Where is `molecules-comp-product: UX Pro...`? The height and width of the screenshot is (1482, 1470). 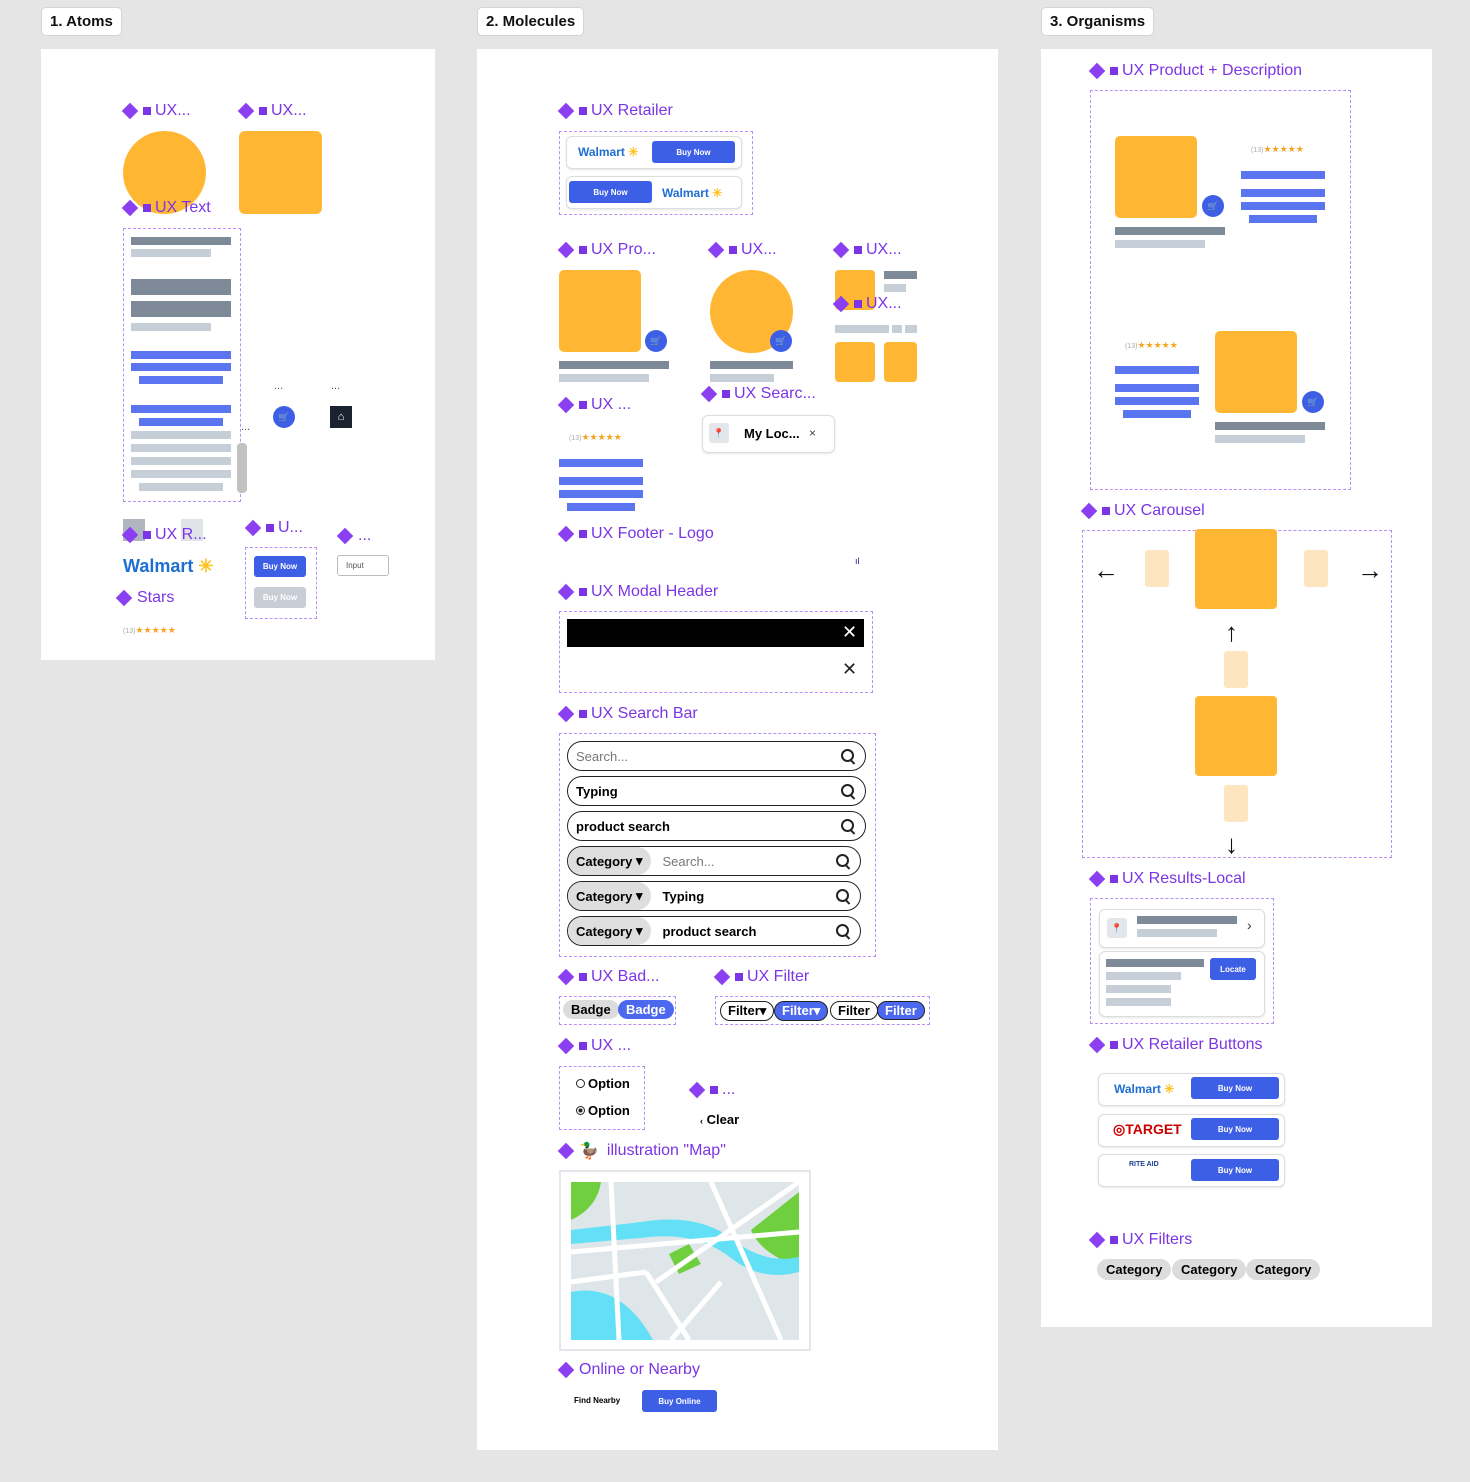 molecules-comp-product: UX Pro... is located at coordinates (606, 250).